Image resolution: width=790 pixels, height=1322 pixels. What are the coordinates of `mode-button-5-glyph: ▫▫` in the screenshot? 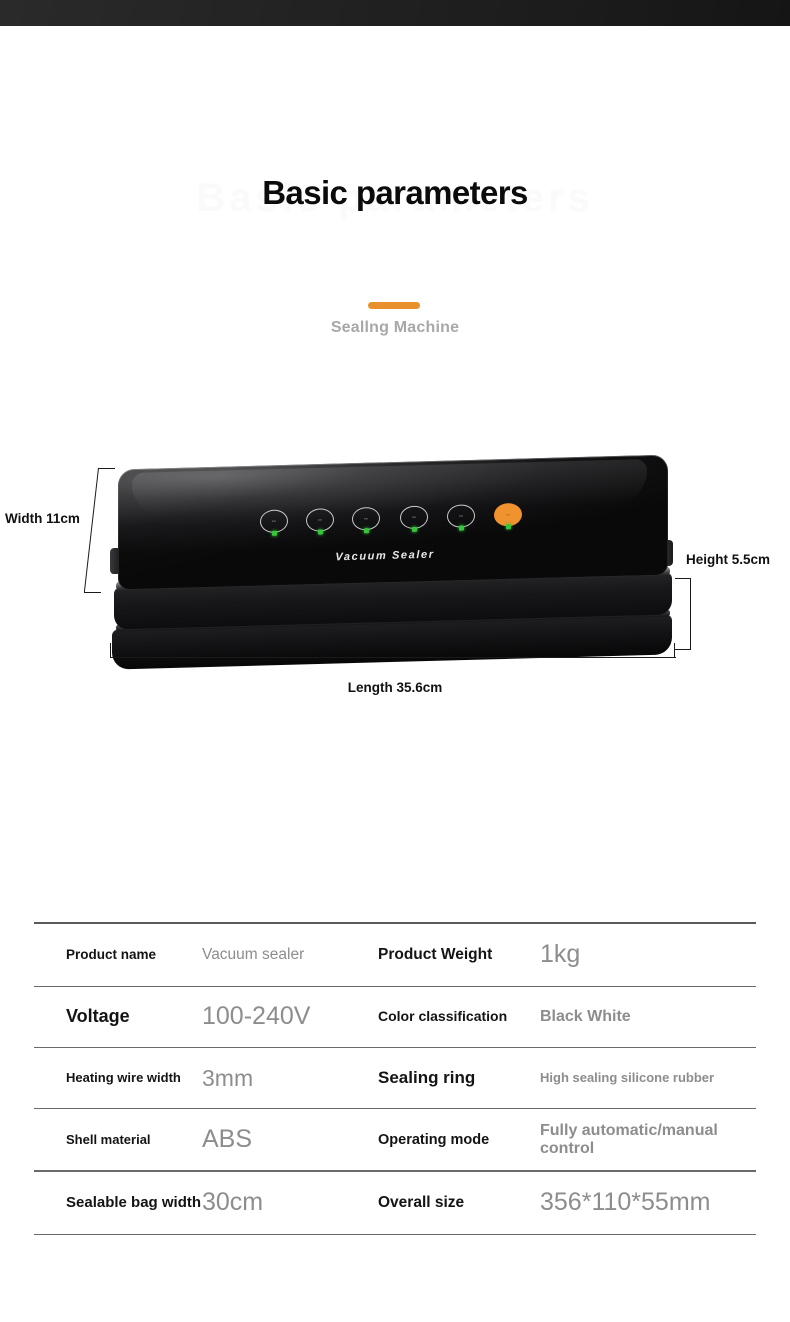 It's located at (461, 516).